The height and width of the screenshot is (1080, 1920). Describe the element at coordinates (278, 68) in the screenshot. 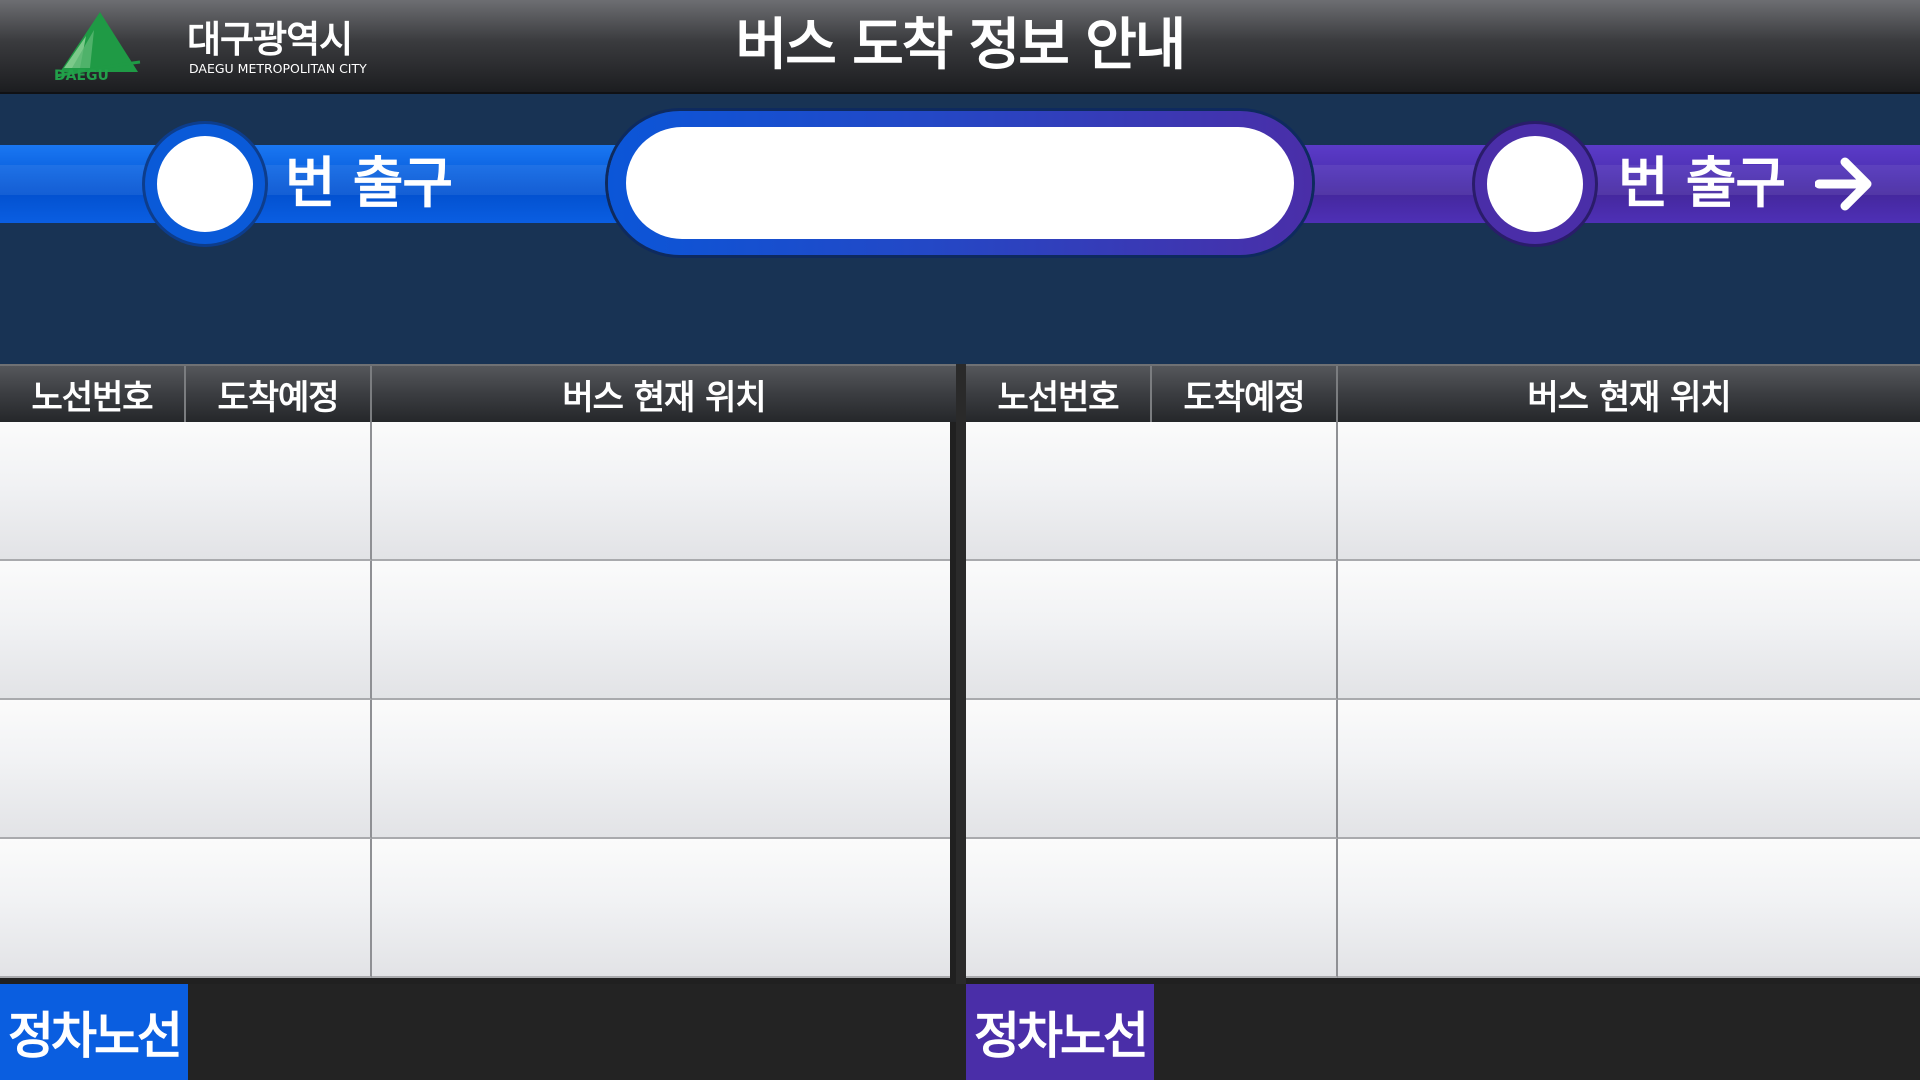

I see `city-name-english: DAEGU METROPOLITAN CITY` at that location.